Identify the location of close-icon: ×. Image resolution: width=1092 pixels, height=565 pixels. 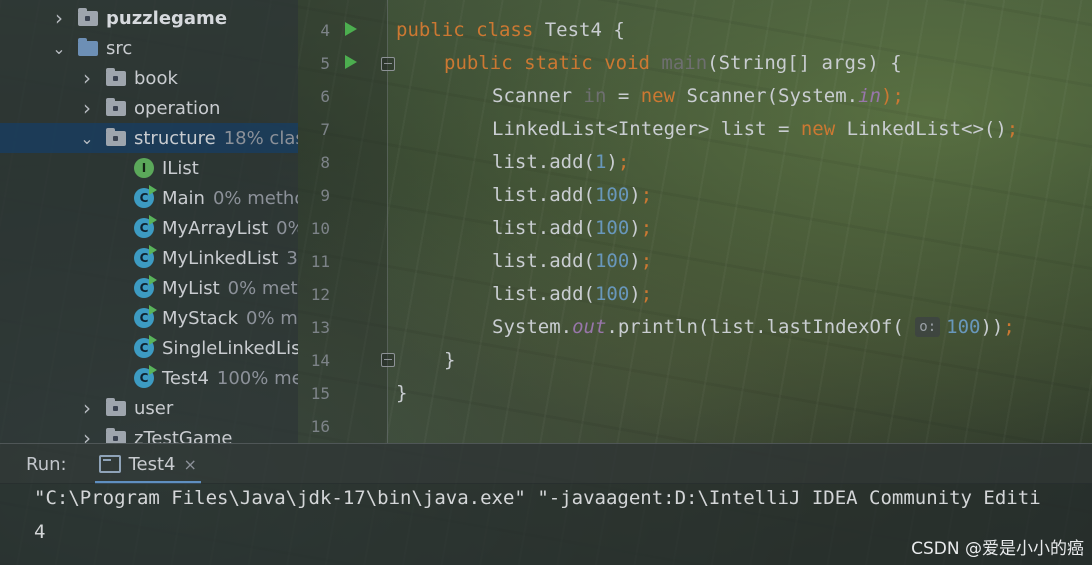
(190, 464).